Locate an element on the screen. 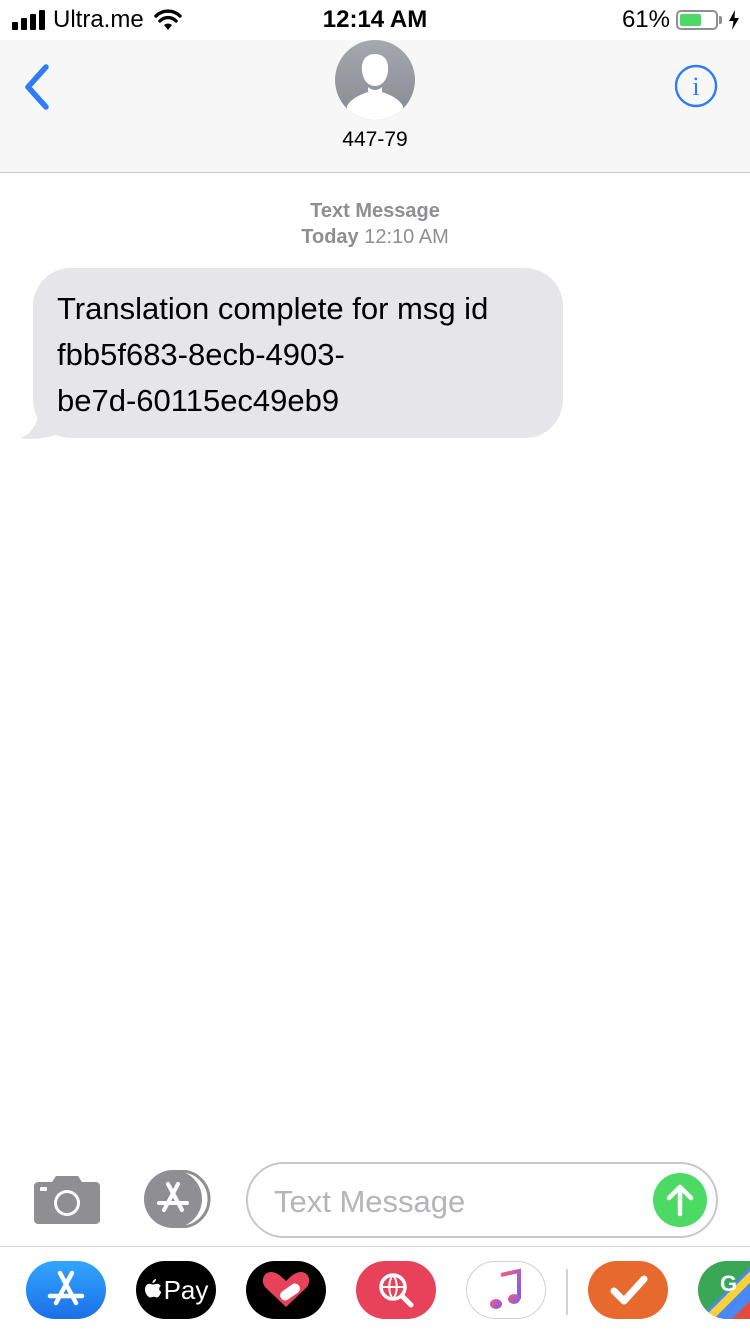  app-store-app is located at coordinates (66, 1290).